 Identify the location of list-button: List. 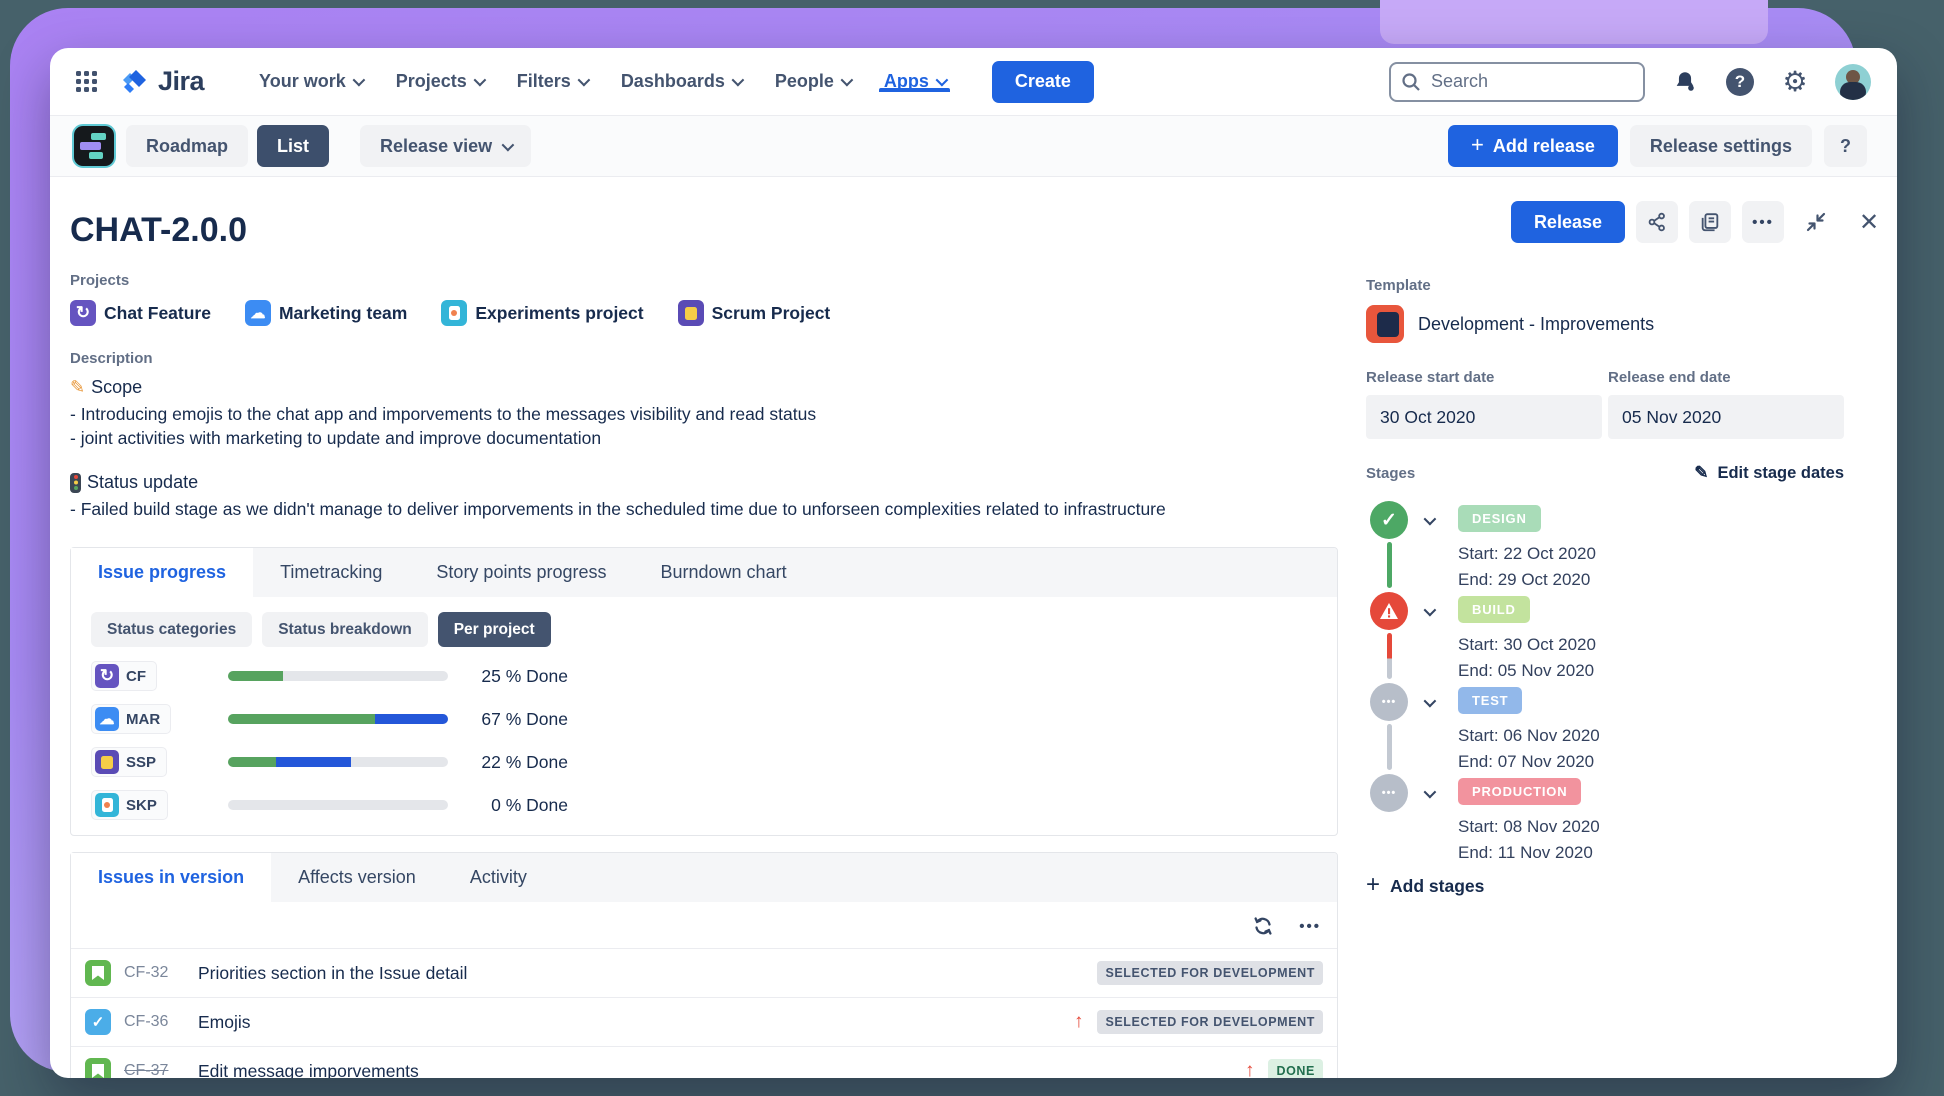
(293, 146).